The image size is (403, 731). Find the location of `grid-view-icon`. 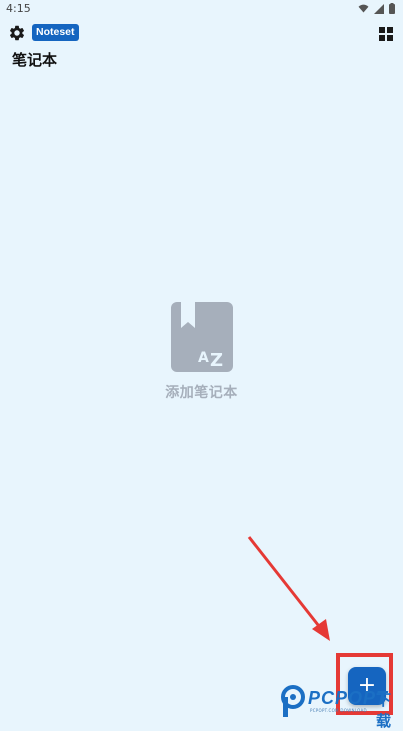

grid-view-icon is located at coordinates (386, 34).